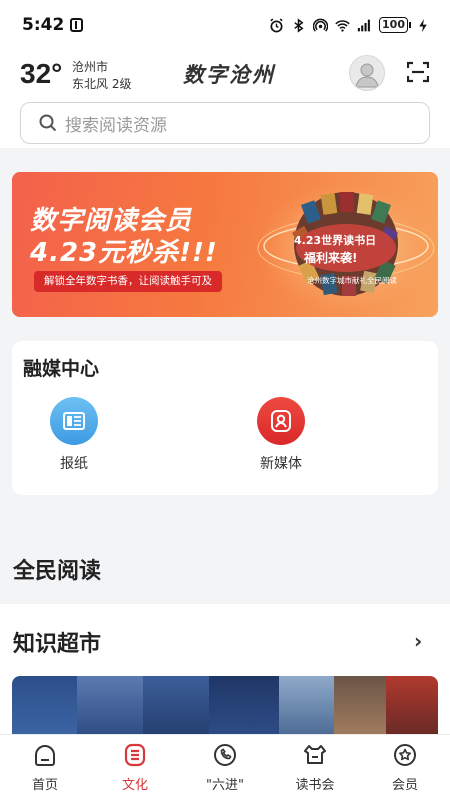 The height and width of the screenshot is (800, 450). Describe the element at coordinates (134, 785) in the screenshot. I see `tab-culture-label: 文化` at that location.